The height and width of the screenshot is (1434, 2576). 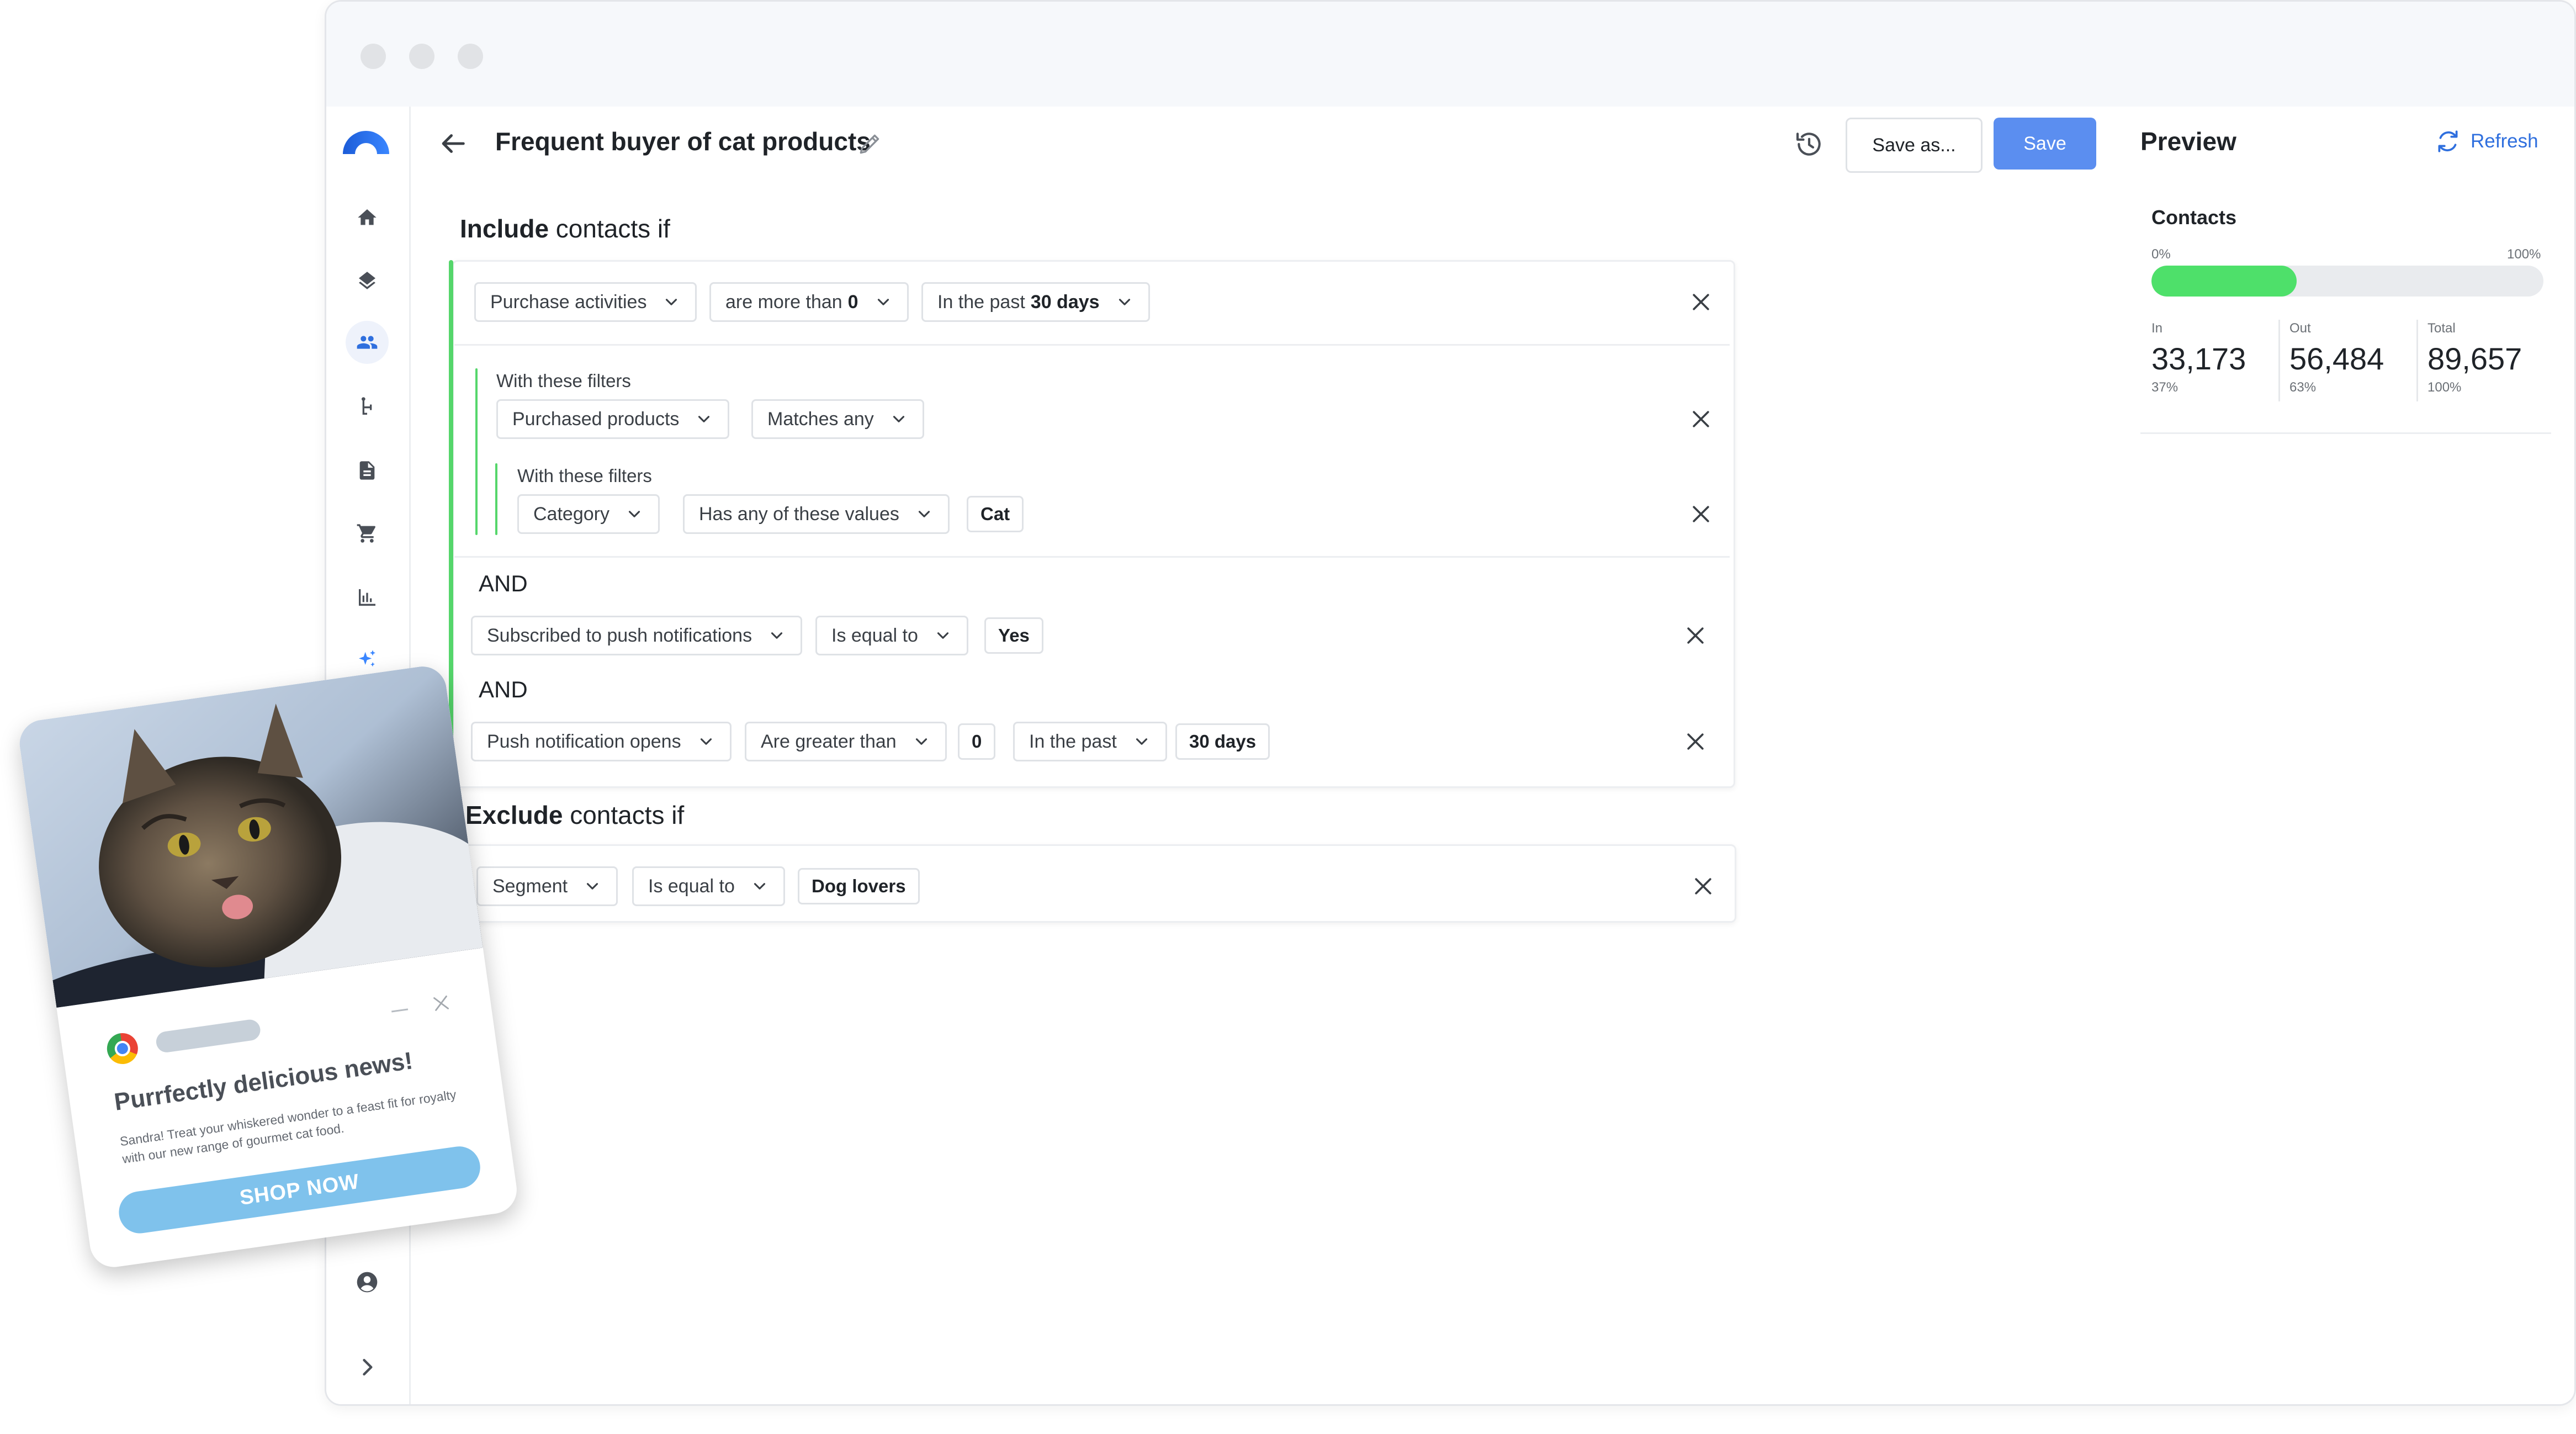 I want to click on bar-chart-icon, so click(x=367, y=597).